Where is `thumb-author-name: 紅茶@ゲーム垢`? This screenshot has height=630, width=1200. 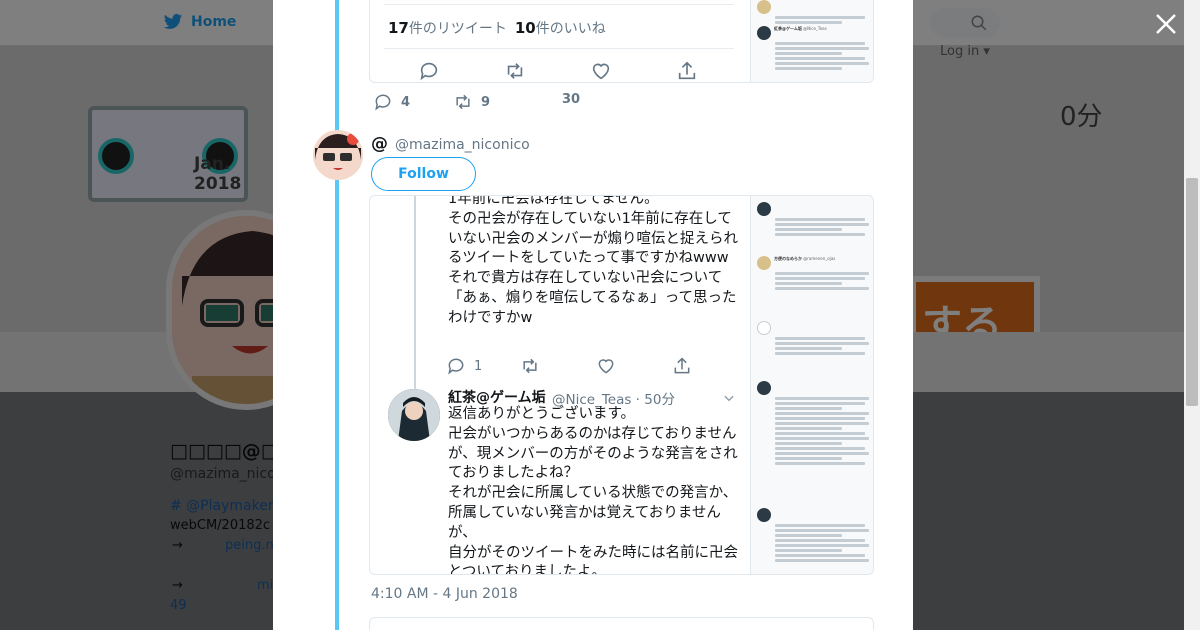 thumb-author-name: 紅茶@ゲーム垢 is located at coordinates (788, 28).